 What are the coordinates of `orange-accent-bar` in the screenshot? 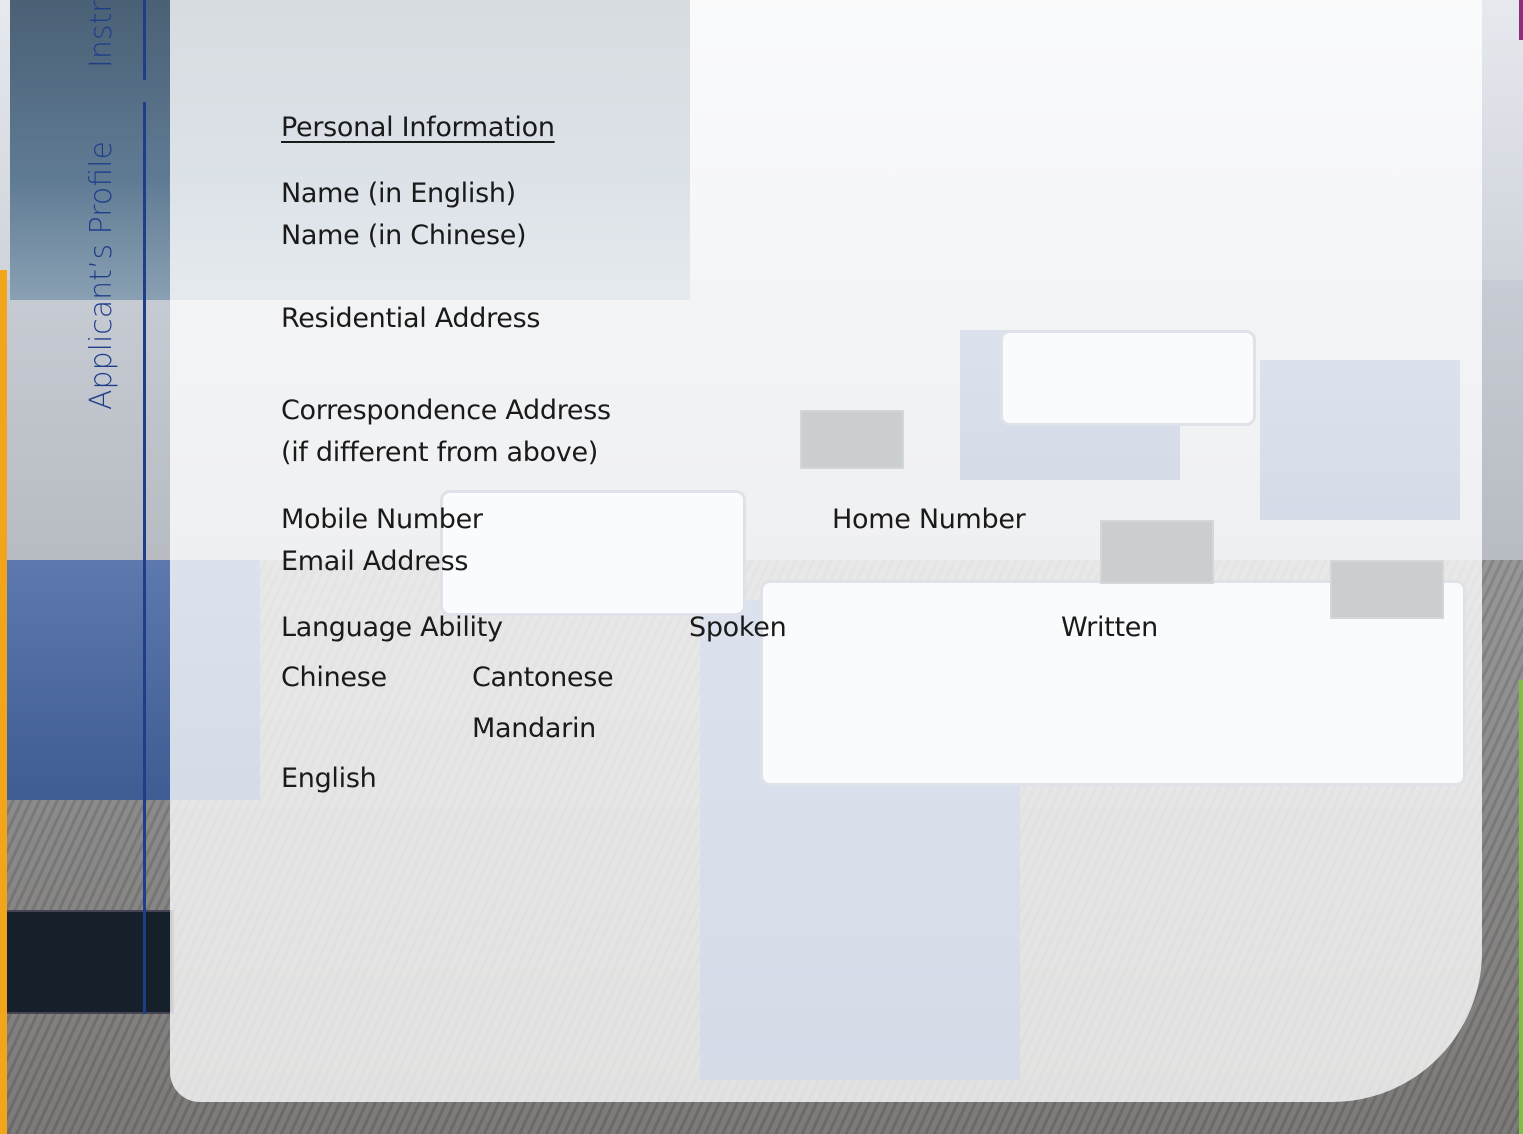 It's located at (3, 702).